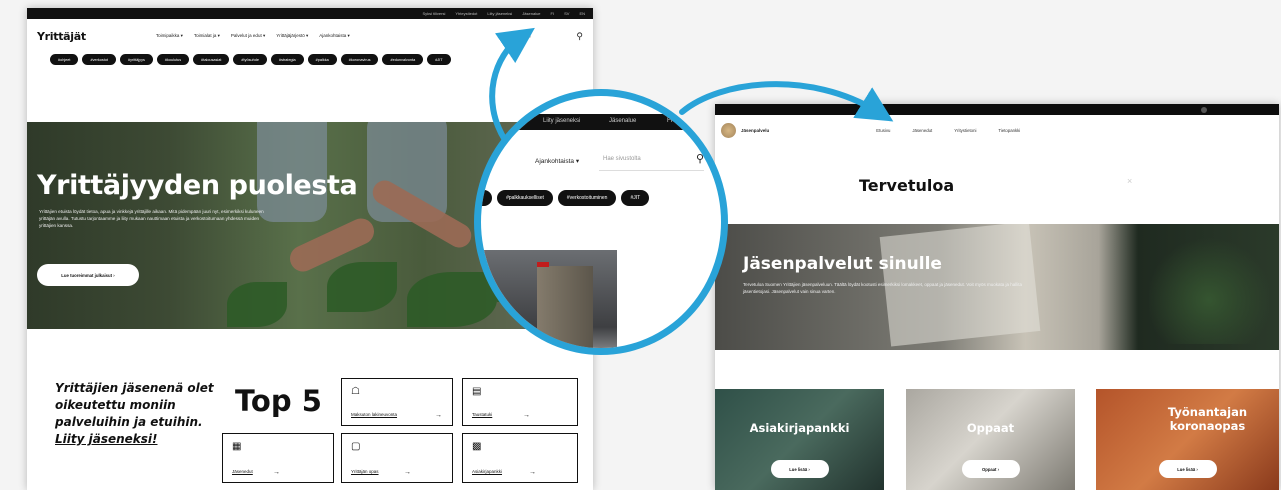  What do you see at coordinates (355, 391) in the screenshot?
I see `legal-icon: ☖` at bounding box center [355, 391].